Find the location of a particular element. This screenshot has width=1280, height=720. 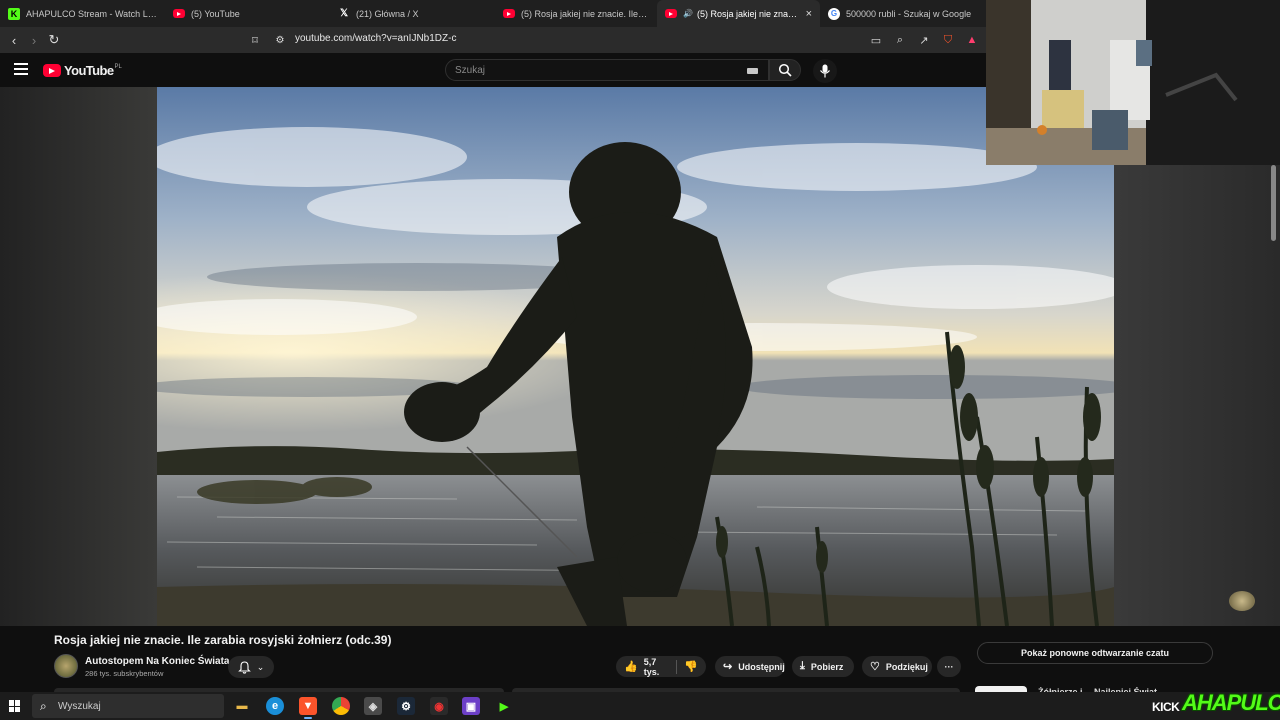

search-icon is located at coordinates (785, 70).